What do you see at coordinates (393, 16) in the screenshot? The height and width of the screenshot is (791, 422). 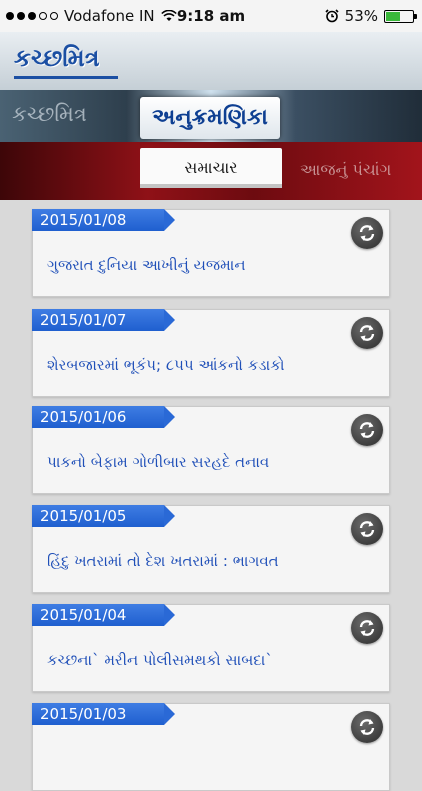 I see `battery-fill` at bounding box center [393, 16].